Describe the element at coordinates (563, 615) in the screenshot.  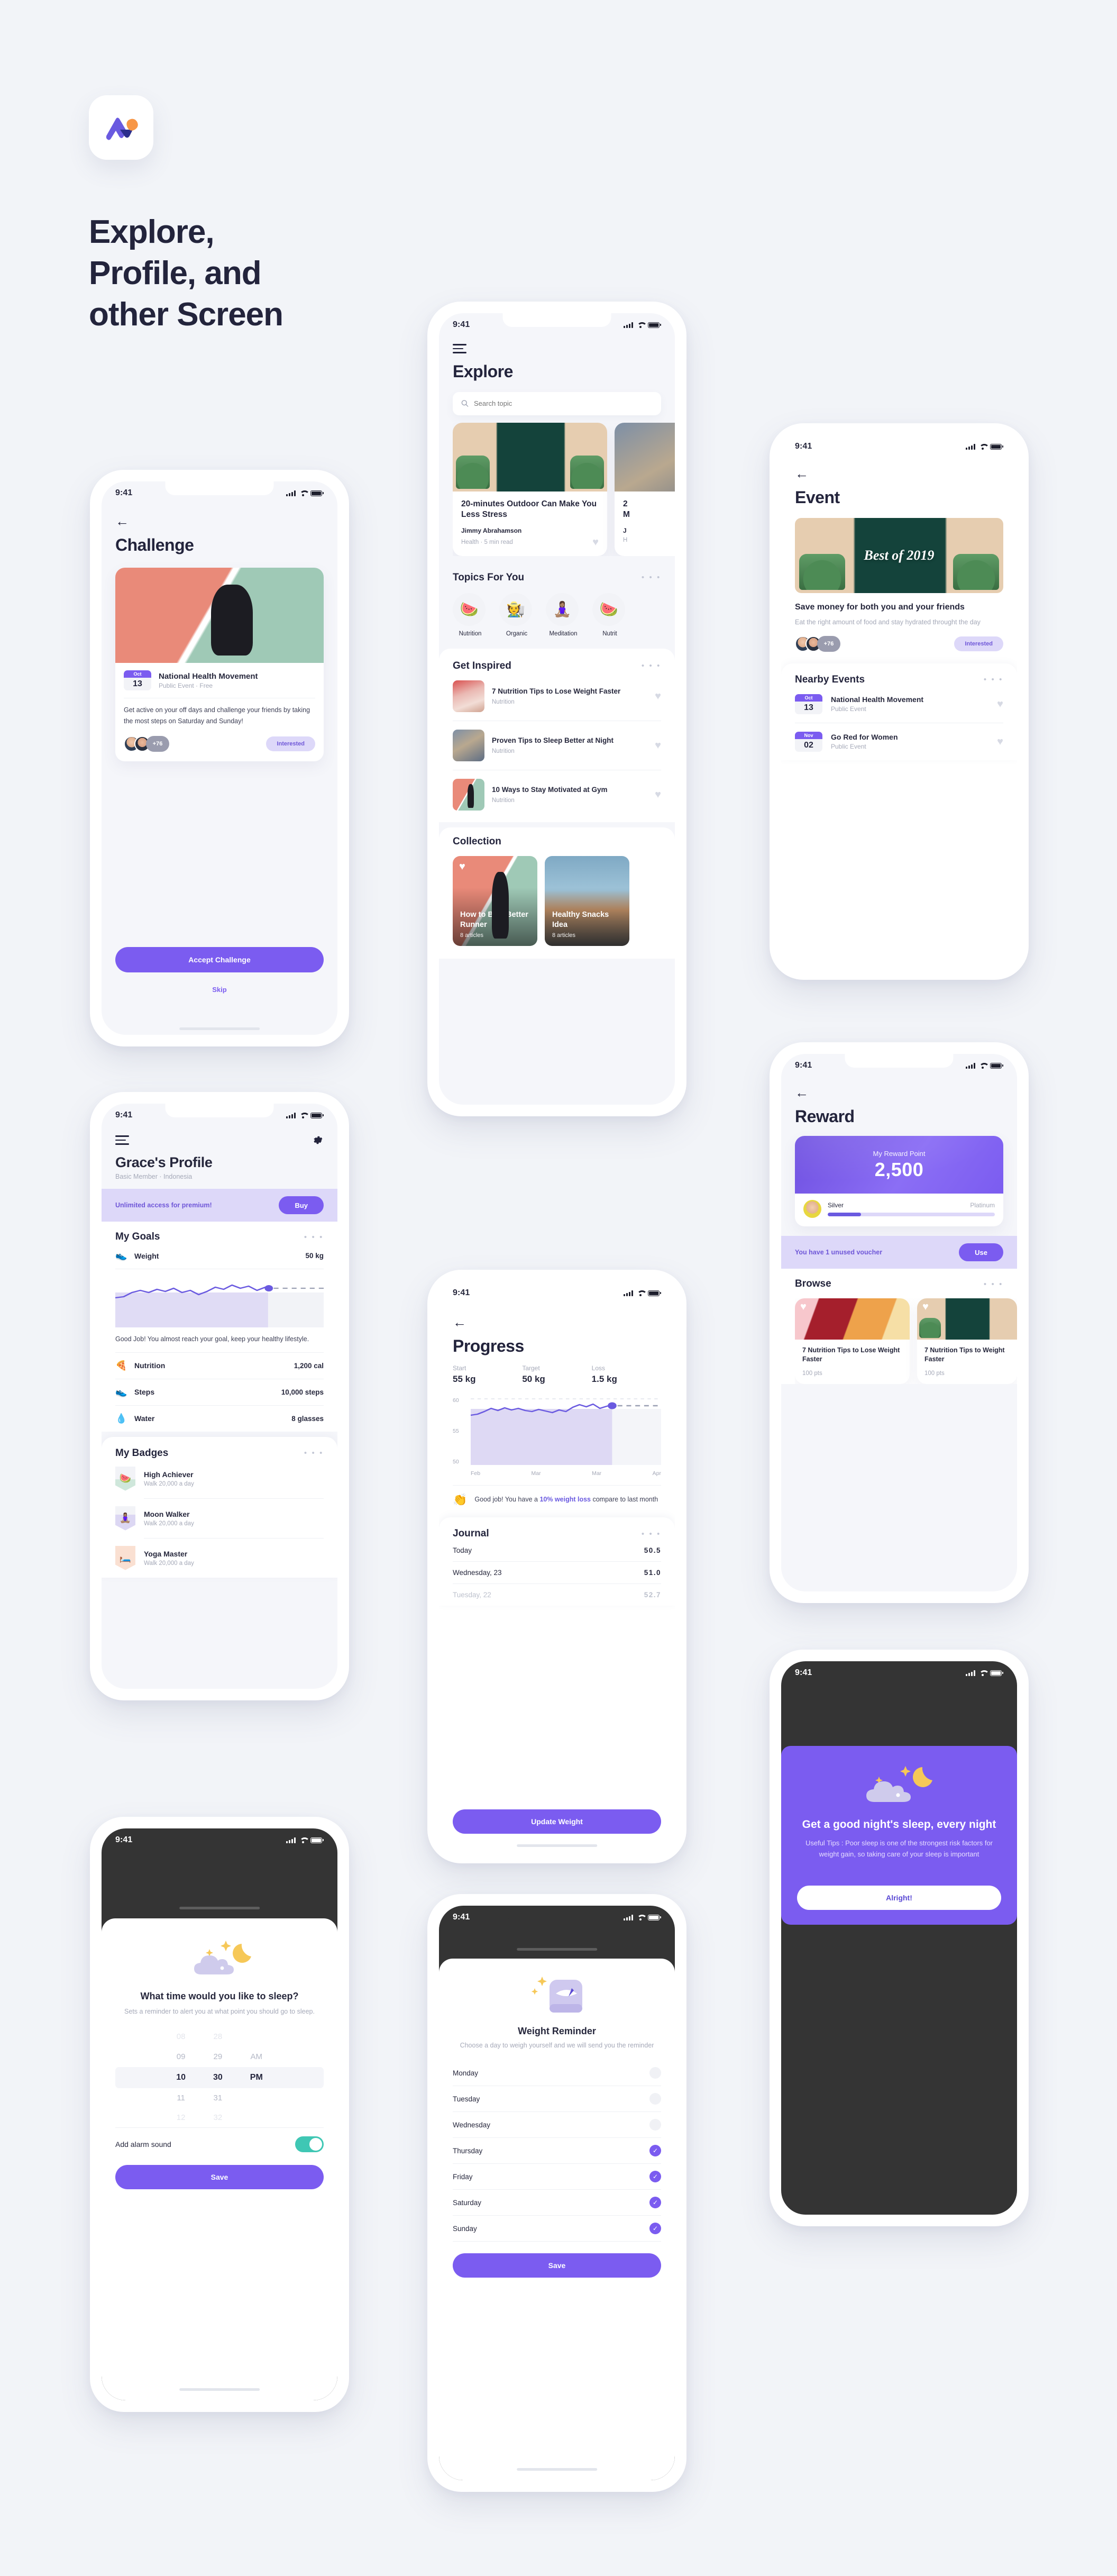
I see `topic-item: 🧘🏽‍♀️ Meditation` at that location.